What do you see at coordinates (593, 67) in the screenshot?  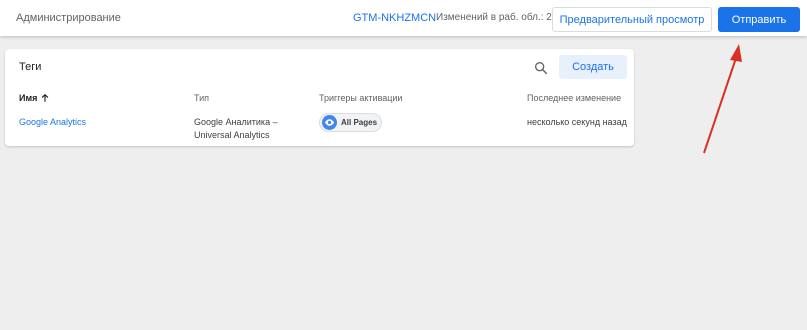 I see `create-tag-button: Создать` at bounding box center [593, 67].